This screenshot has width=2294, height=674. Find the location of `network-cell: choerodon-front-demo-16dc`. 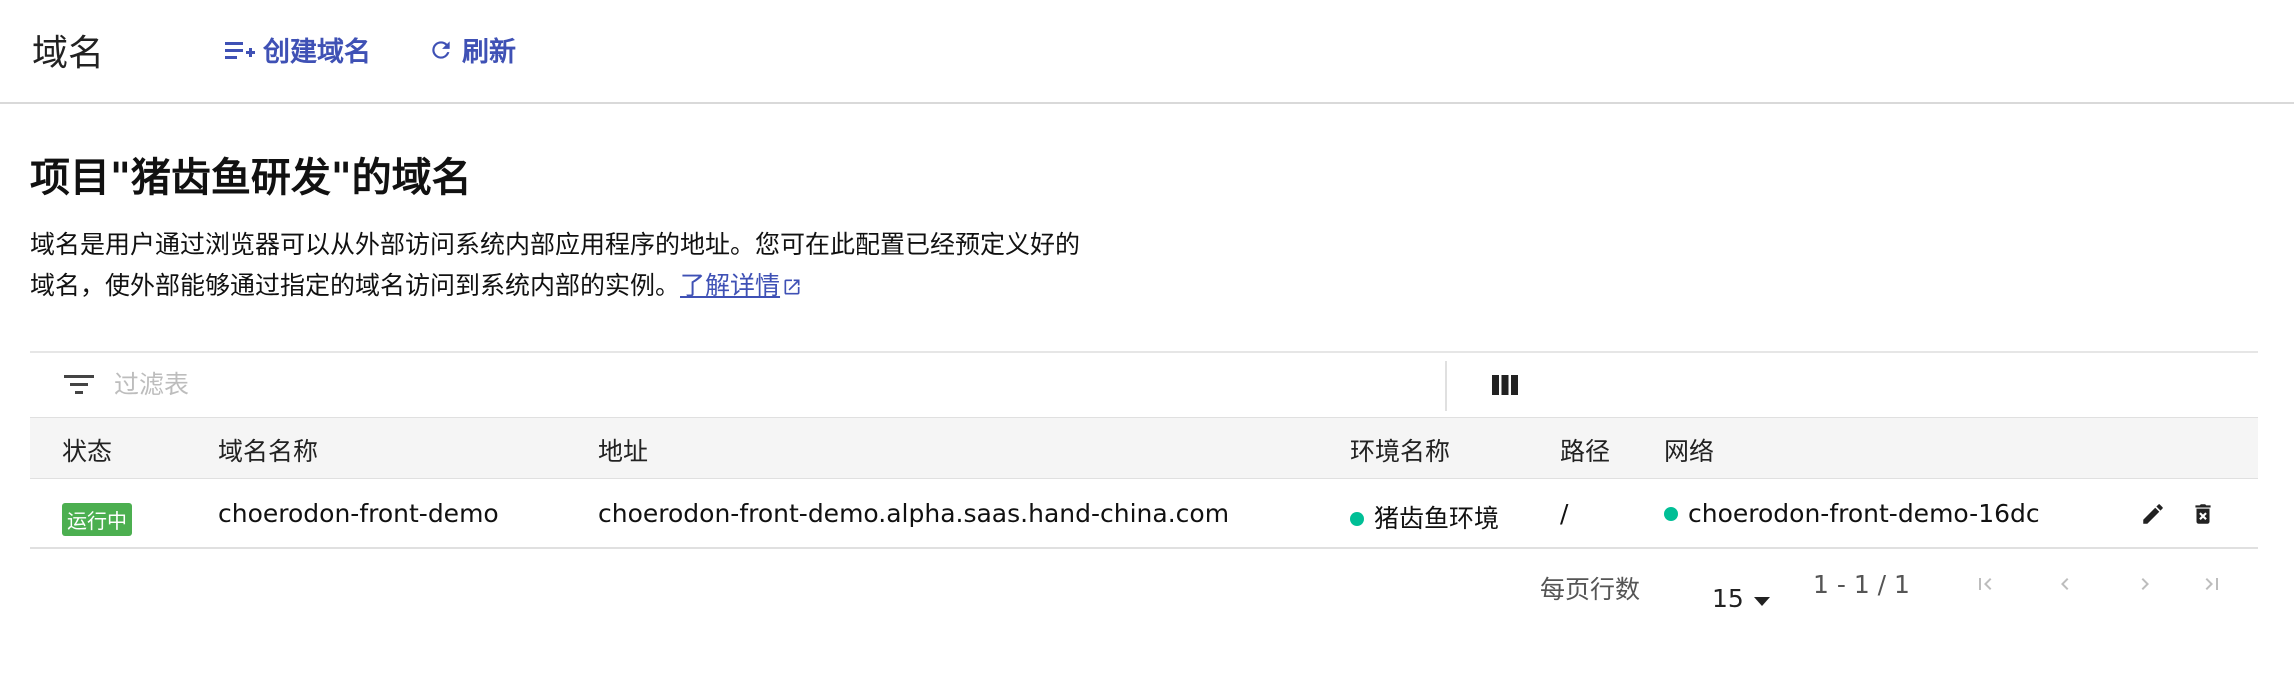

network-cell: choerodon-front-demo-16dc is located at coordinates (1852, 513).